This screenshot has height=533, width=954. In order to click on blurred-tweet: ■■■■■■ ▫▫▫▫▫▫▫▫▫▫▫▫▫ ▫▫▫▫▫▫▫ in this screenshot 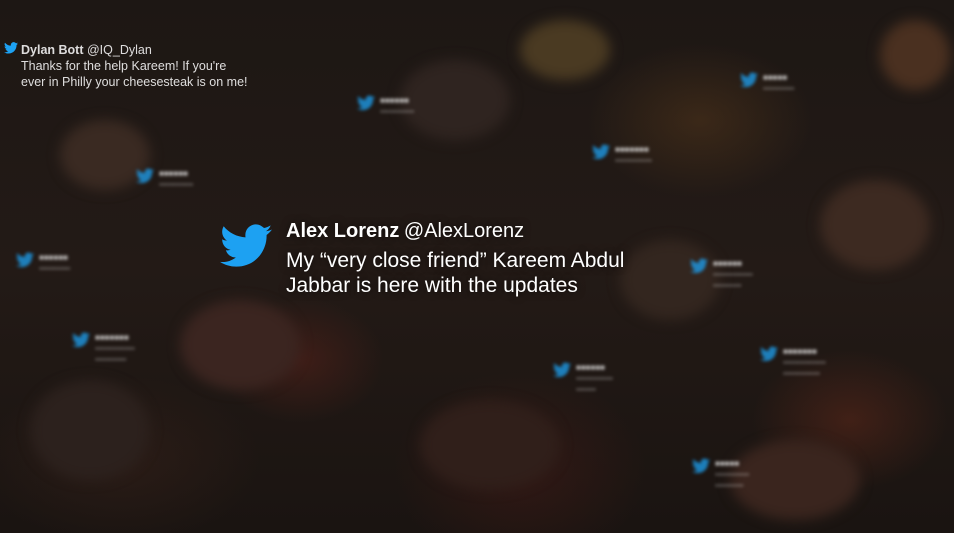, I will do `click(583, 378)`.